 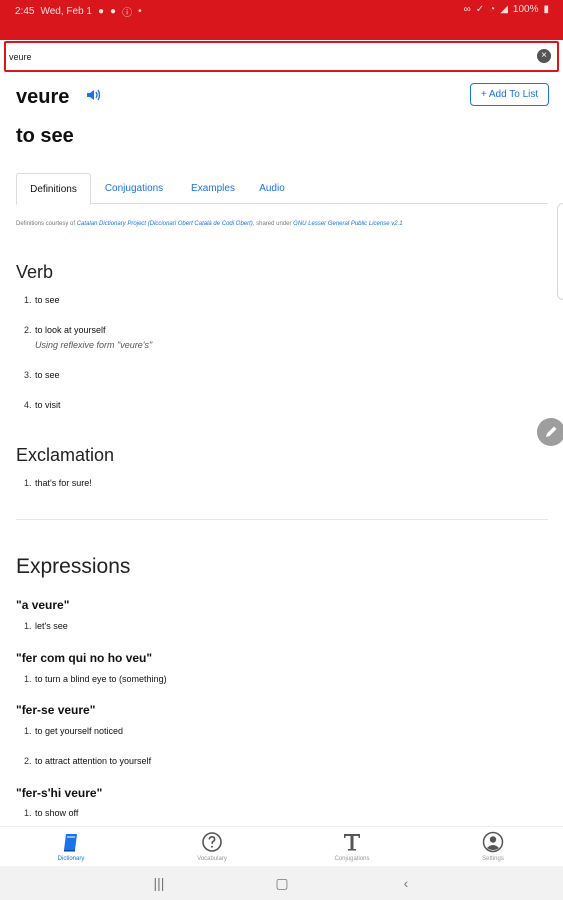 I want to click on section-divider, so click(x=282, y=519).